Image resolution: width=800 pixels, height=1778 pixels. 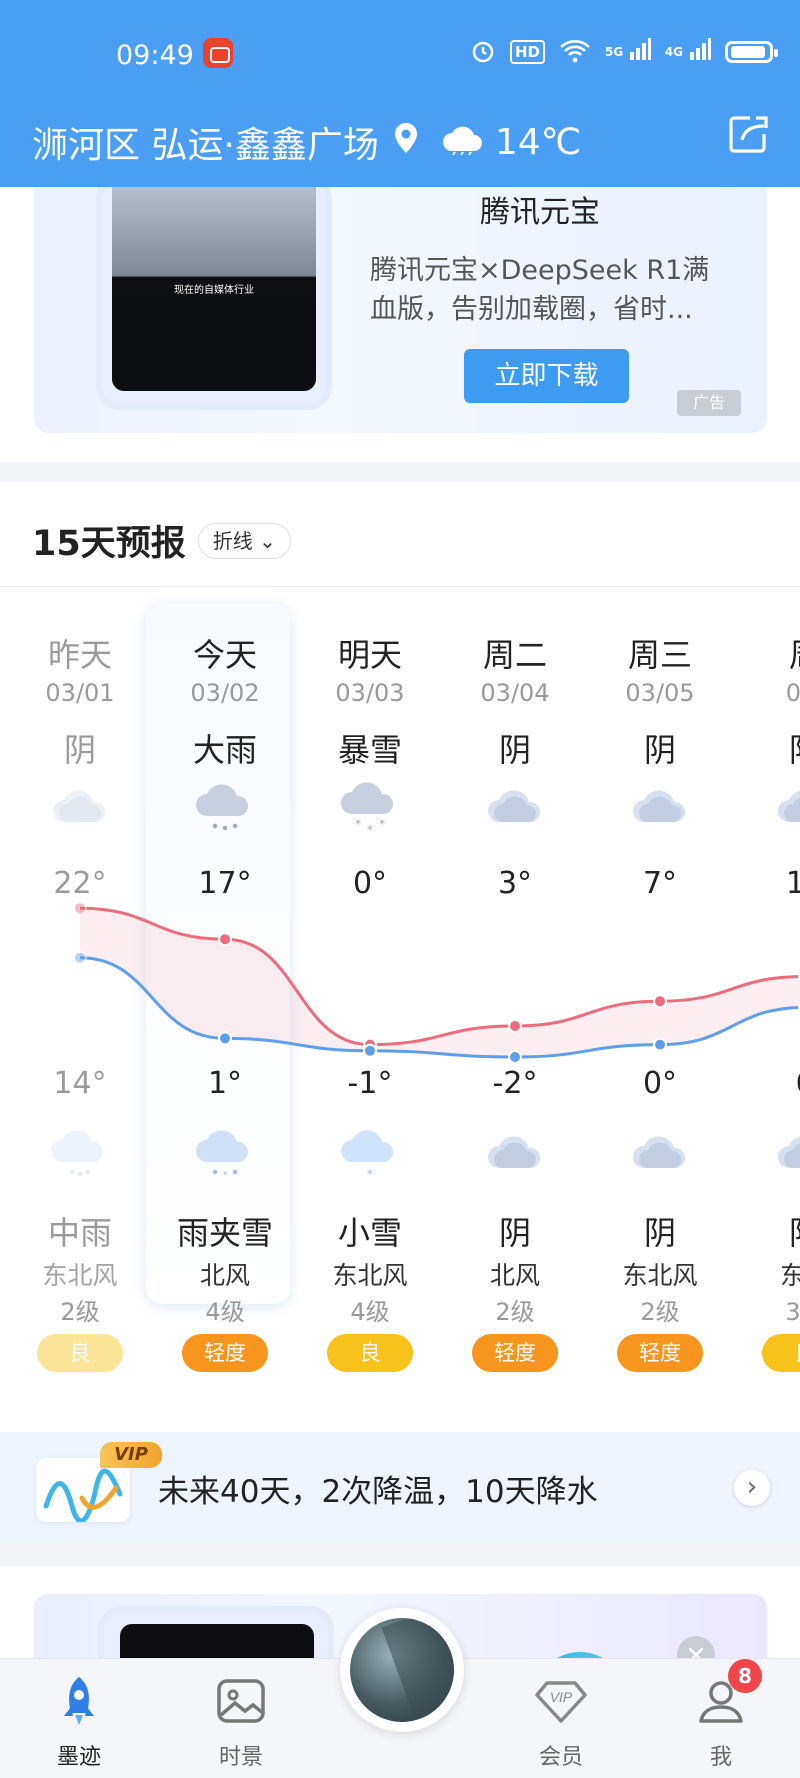 What do you see at coordinates (792, 883) in the screenshot?
I see `high-temp: 11` at bounding box center [792, 883].